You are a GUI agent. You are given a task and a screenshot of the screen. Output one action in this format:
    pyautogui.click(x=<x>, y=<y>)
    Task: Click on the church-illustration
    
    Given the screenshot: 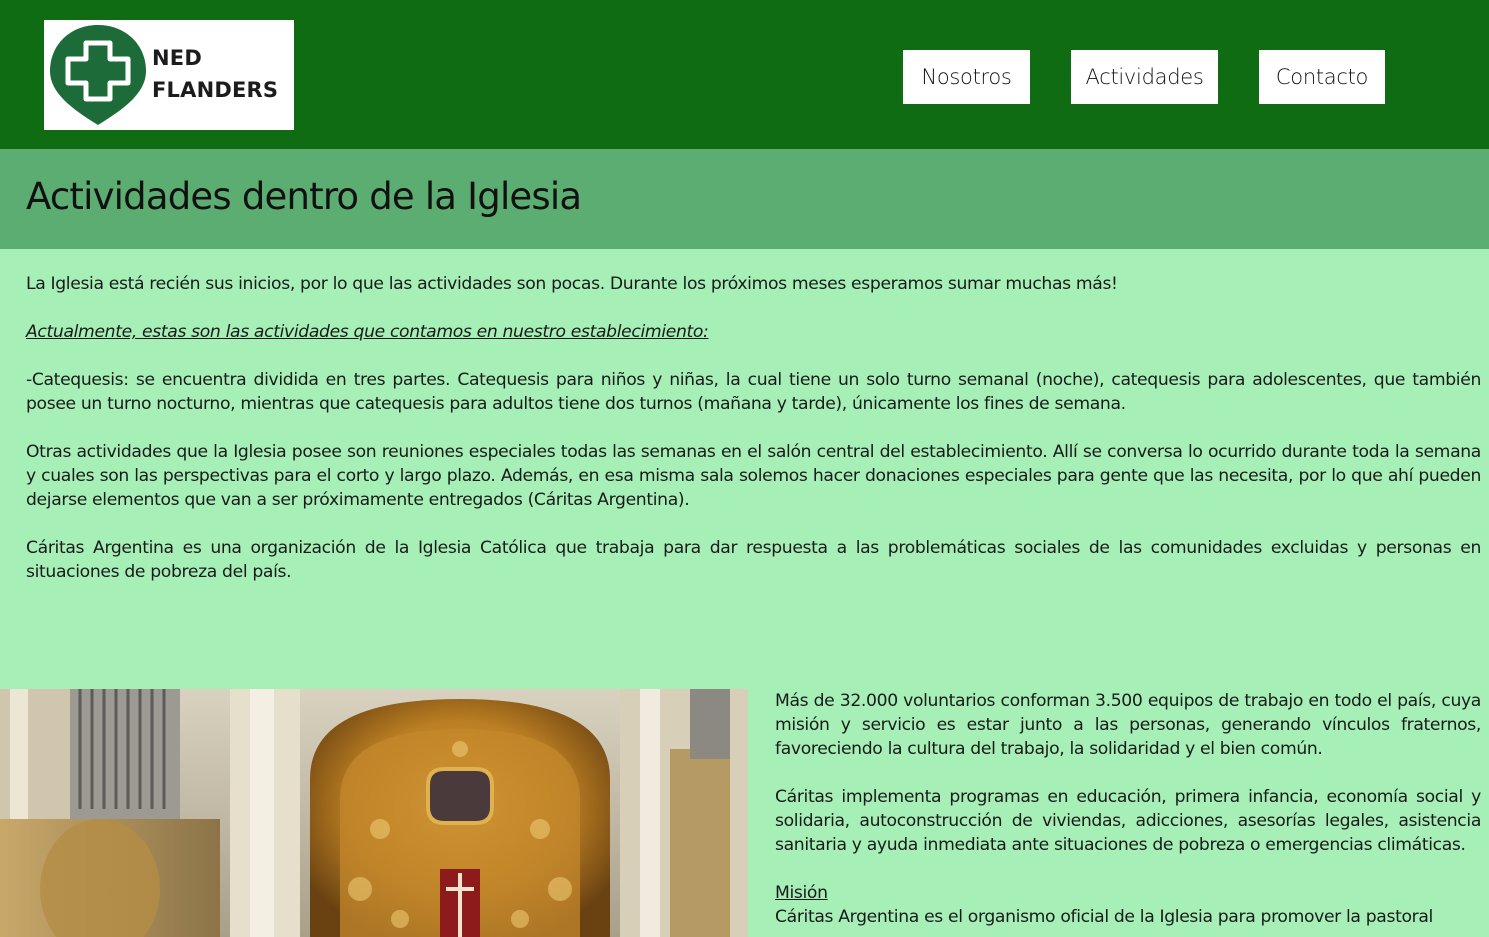 What is the action you would take?
    pyautogui.click(x=374, y=813)
    